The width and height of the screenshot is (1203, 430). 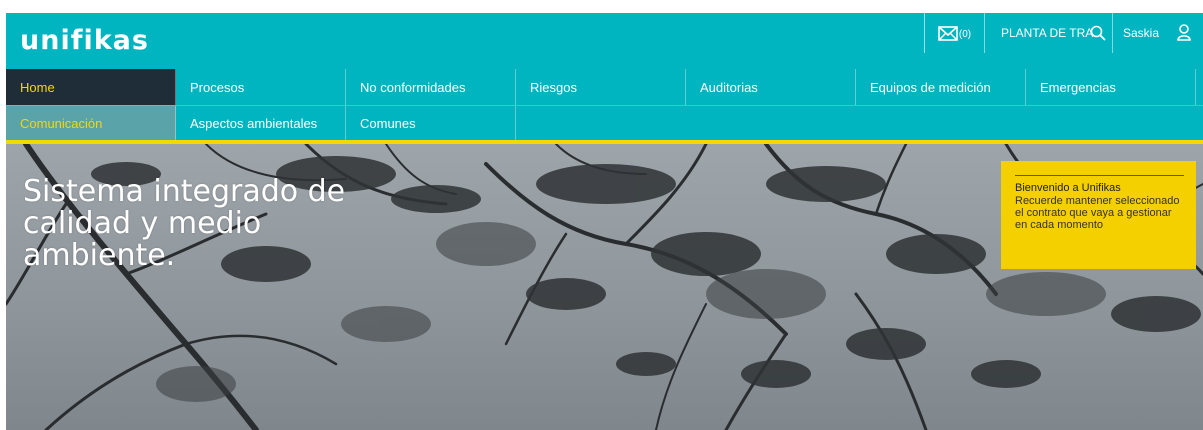 I want to click on hero-title-line-1: Sistema integrado de, so click(x=184, y=191).